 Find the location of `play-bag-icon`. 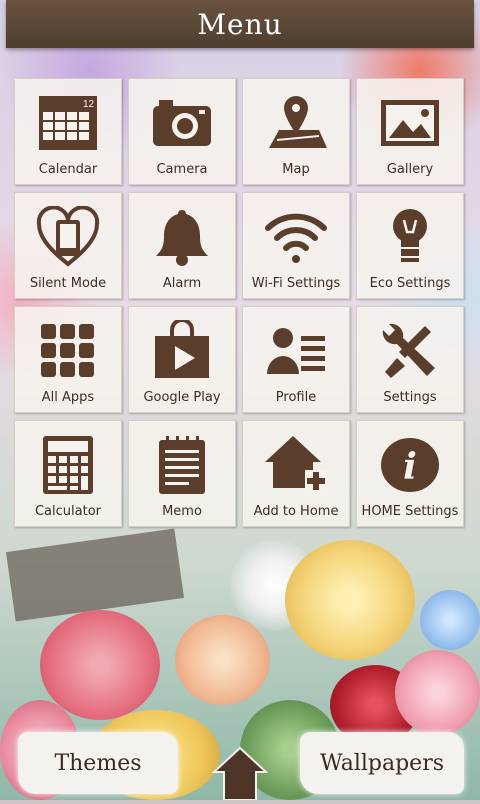

play-bag-icon is located at coordinates (182, 351).